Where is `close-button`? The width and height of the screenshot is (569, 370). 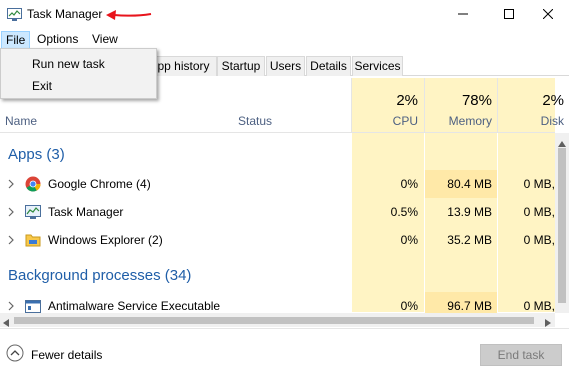 close-button is located at coordinates (547, 15).